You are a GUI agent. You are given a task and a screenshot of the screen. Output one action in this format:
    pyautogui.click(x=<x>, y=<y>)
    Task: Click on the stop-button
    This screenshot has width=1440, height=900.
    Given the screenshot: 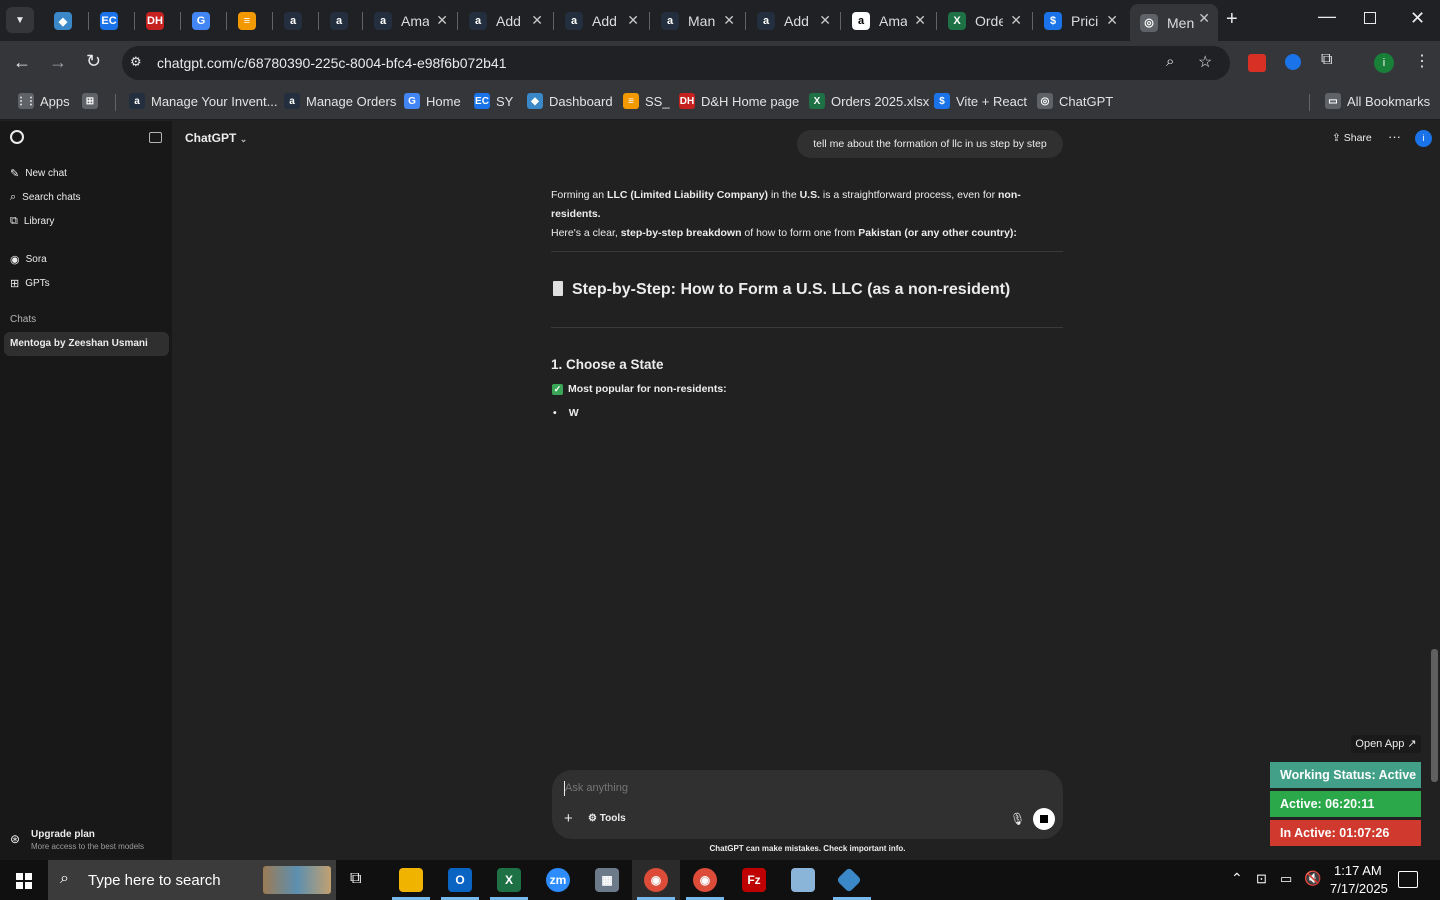 What is the action you would take?
    pyautogui.click(x=1044, y=819)
    